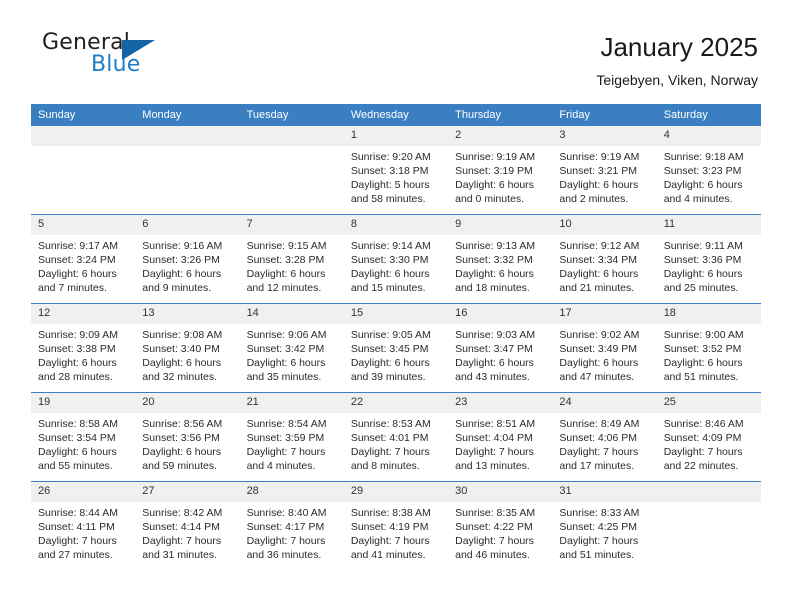 The image size is (792, 612). Describe the element at coordinates (490, 199) in the screenshot. I see `day-daylight-line2-text: and 0 minutes.` at that location.